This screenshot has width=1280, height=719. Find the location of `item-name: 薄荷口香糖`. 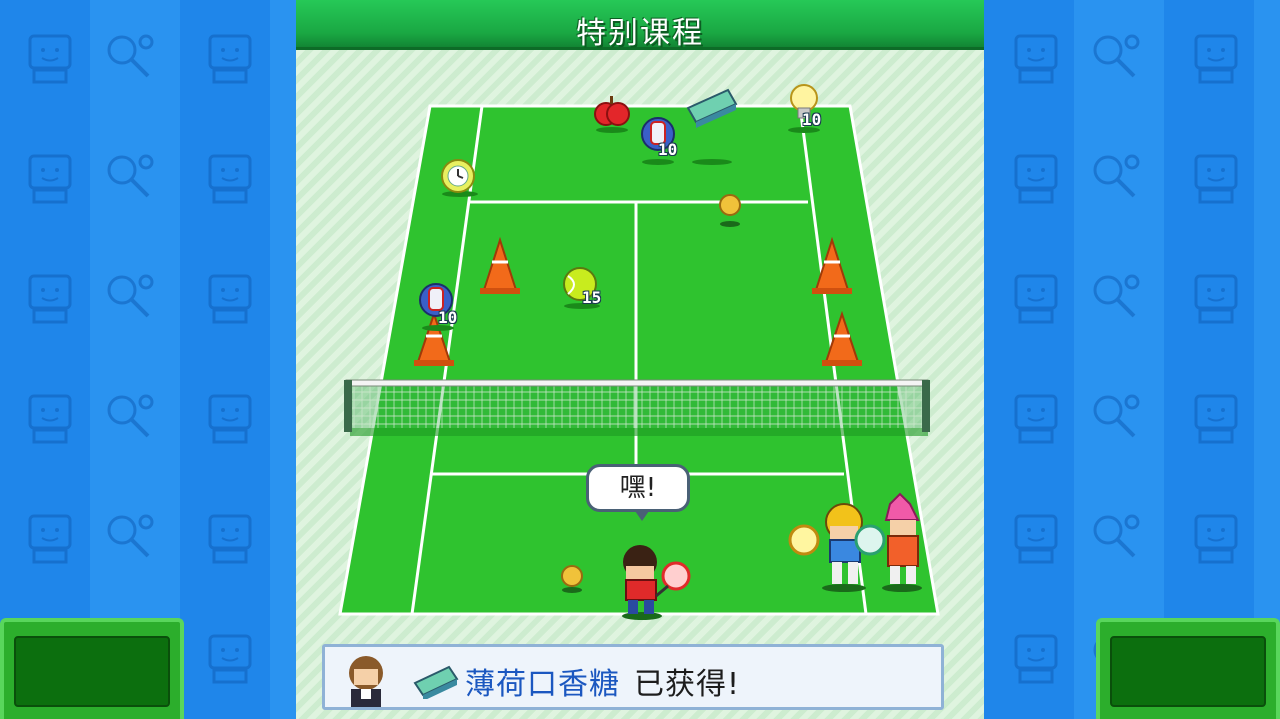

item-name: 薄荷口香糖 is located at coordinates (542, 684).